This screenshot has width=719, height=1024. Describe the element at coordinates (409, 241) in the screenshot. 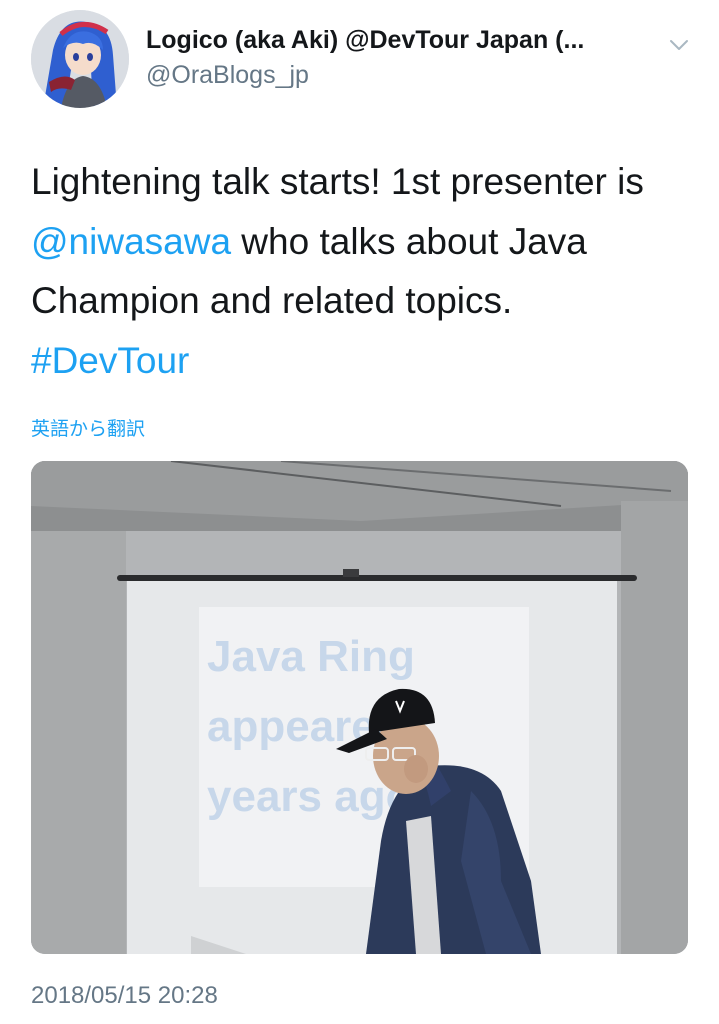

I see `tweet-text-segment: who talks about Java` at that location.